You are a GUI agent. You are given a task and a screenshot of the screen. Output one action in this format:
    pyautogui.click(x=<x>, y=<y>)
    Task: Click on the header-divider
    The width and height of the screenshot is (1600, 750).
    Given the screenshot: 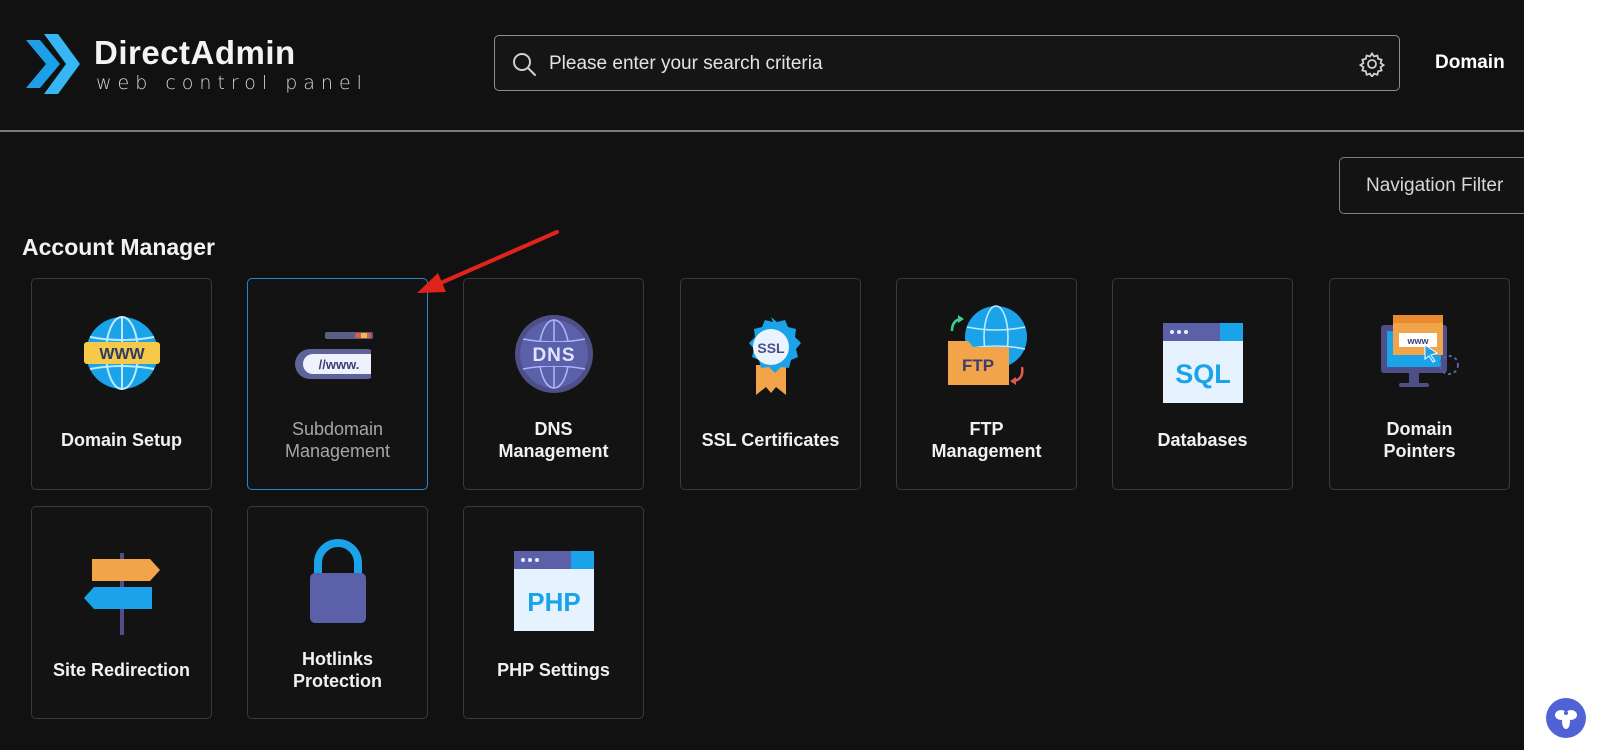 What is the action you would take?
    pyautogui.click(x=762, y=131)
    